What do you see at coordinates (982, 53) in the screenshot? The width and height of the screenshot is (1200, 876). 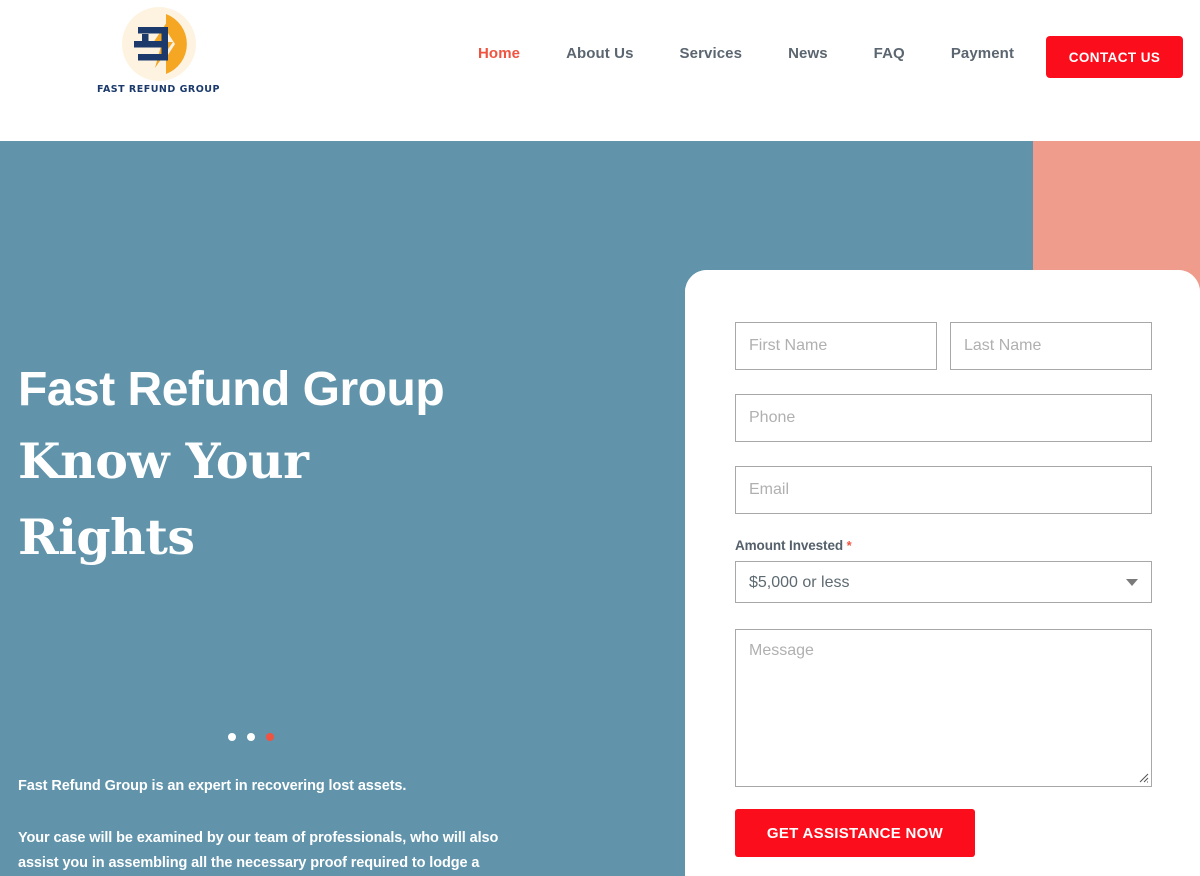 I see `nav-item-payment: Payment` at bounding box center [982, 53].